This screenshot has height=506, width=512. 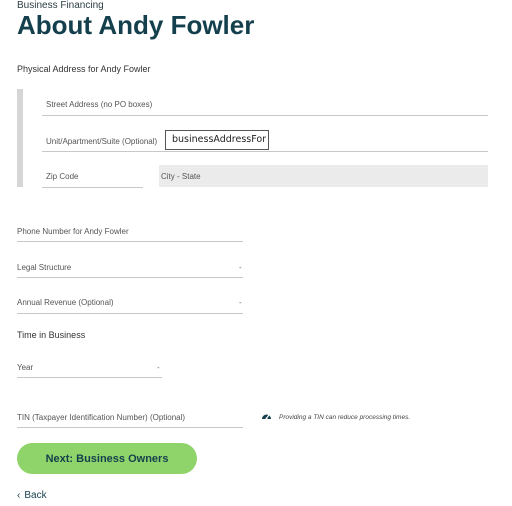 What do you see at coordinates (102, 141) in the screenshot?
I see `unit-label: Unit/Apartment/Suite (Optional)` at bounding box center [102, 141].